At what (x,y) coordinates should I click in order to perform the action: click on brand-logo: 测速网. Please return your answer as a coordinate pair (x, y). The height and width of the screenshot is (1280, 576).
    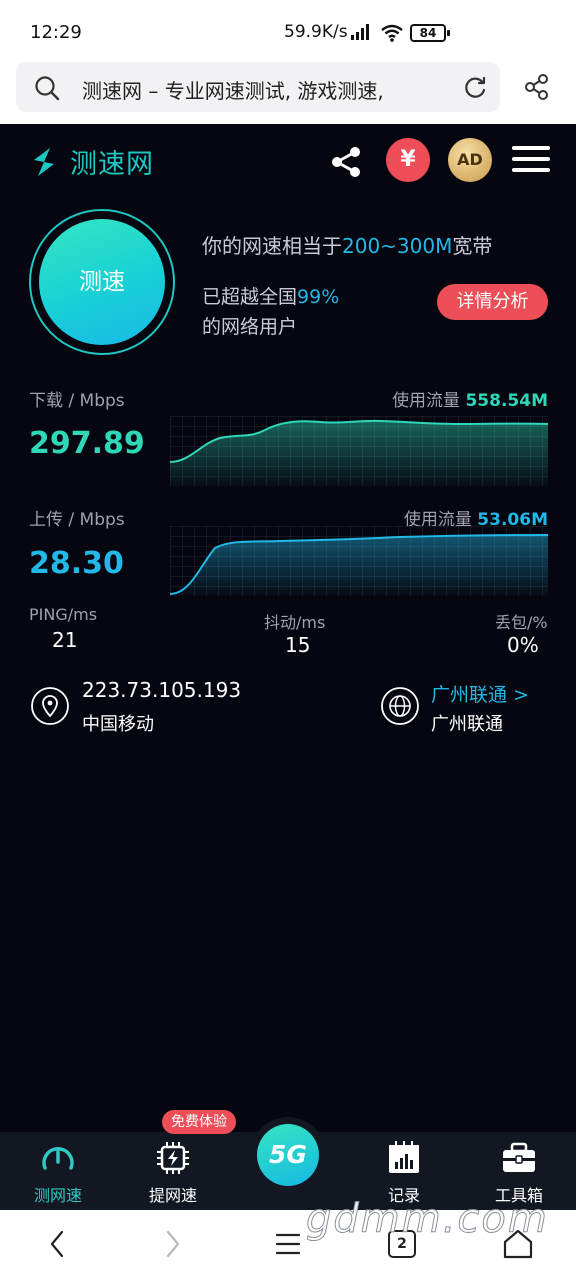
    Looking at the image, I should click on (90, 161).